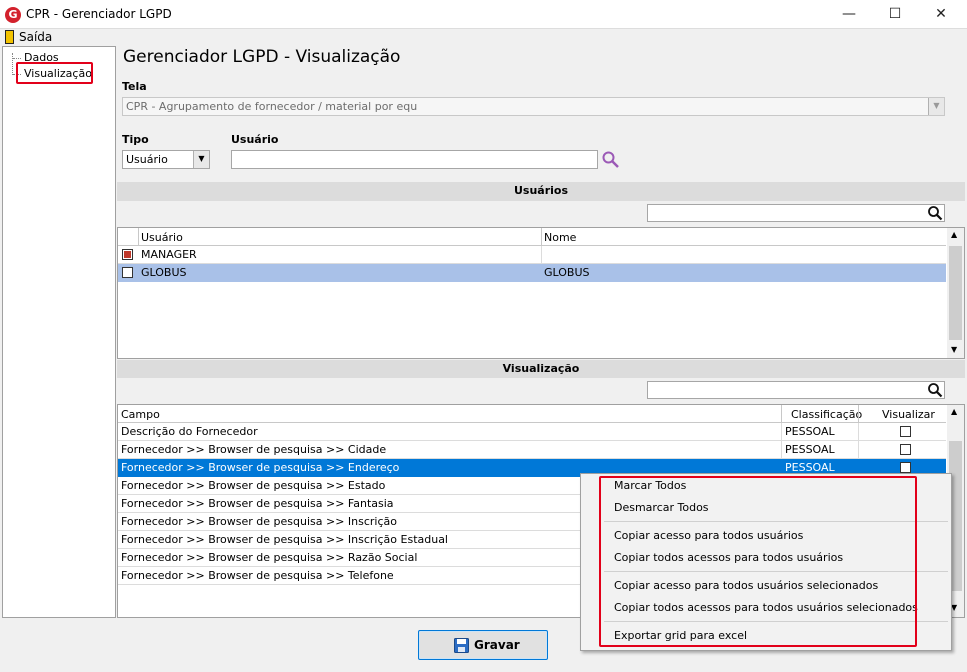 The image size is (967, 672). Describe the element at coordinates (262, 57) in the screenshot. I see `page-title: Gerenciador LGPD - Visualização` at that location.